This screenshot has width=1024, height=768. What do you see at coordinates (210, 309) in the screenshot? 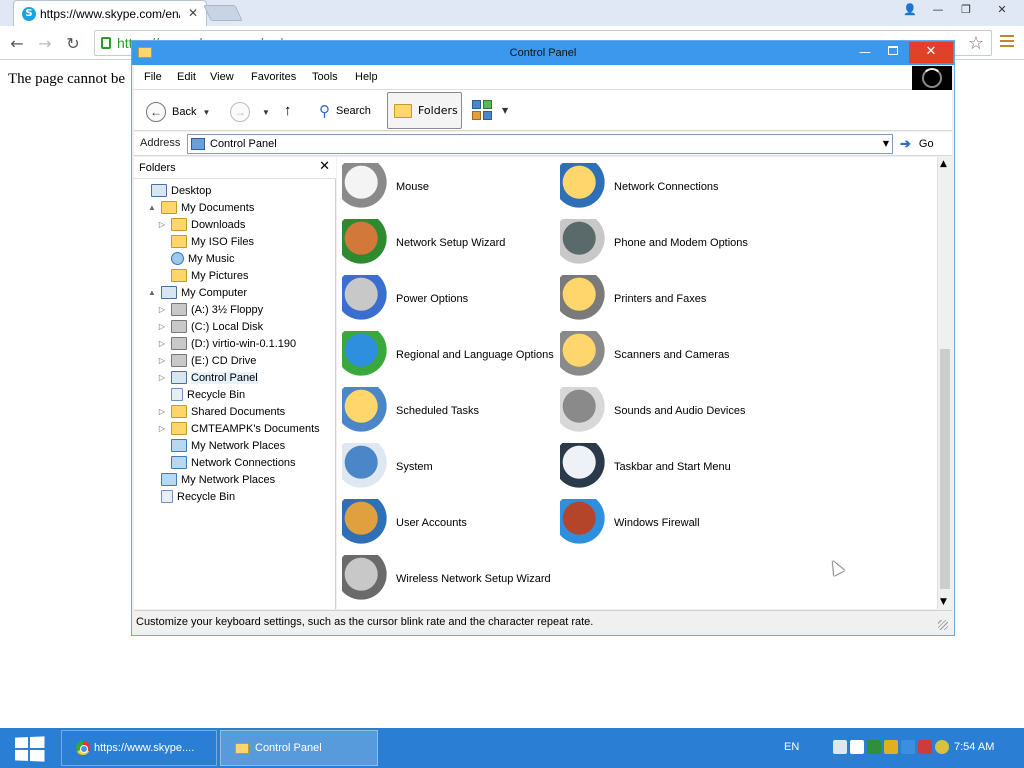
I see `tree-item: ▷ (A:) 3½ Floppy` at bounding box center [210, 309].